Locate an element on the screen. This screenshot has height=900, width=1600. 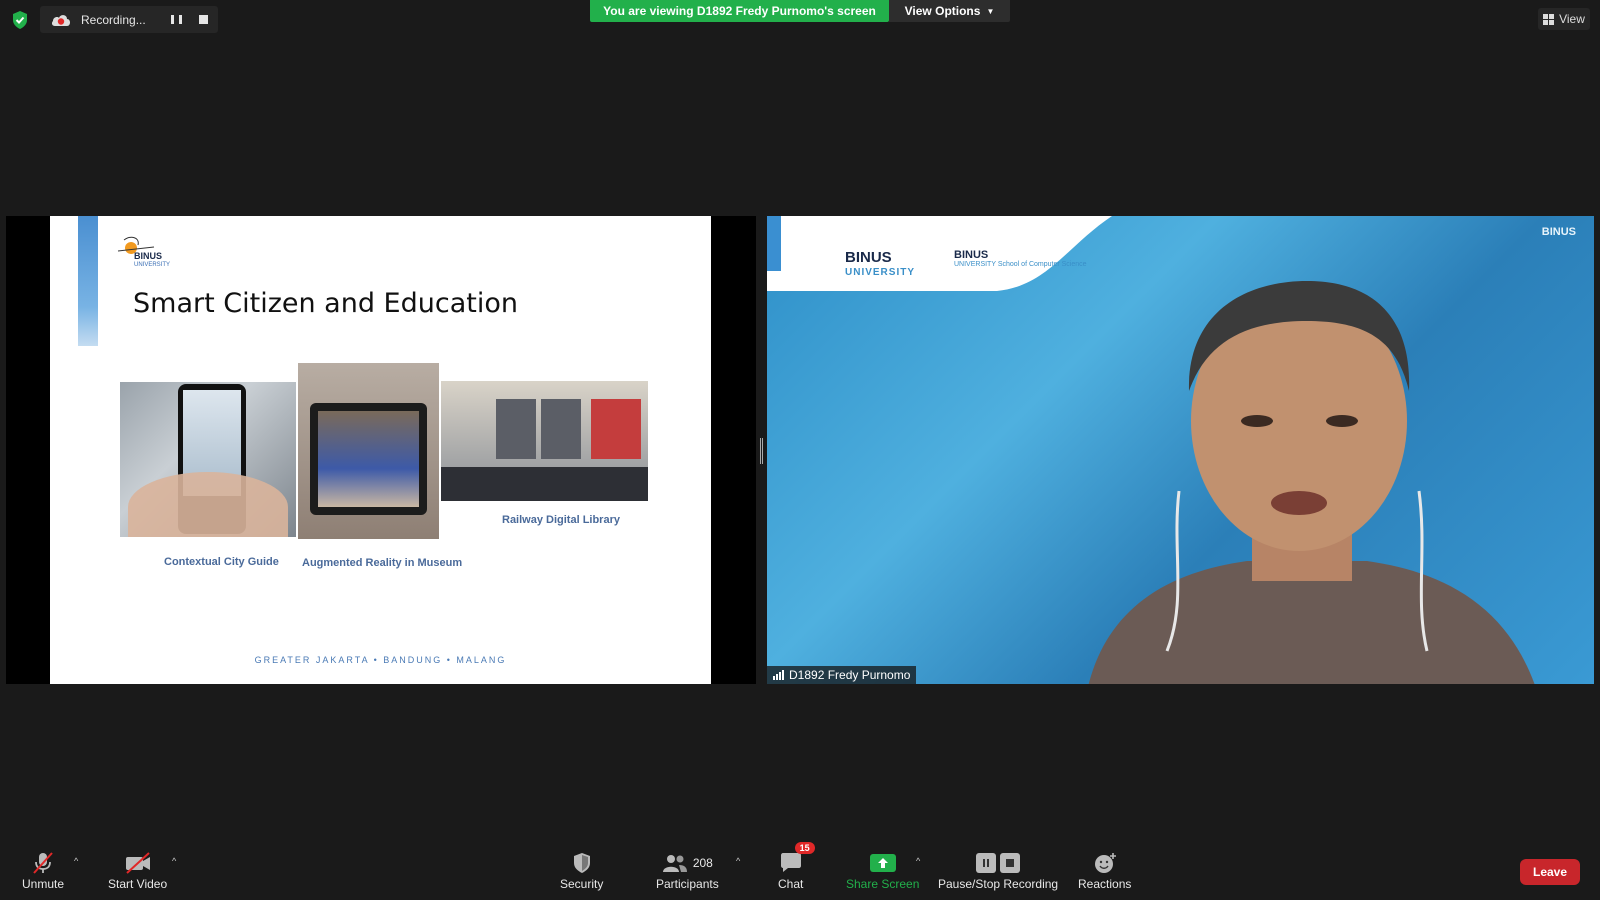
video-logo1-name: BINUS is located at coordinates (868, 257).